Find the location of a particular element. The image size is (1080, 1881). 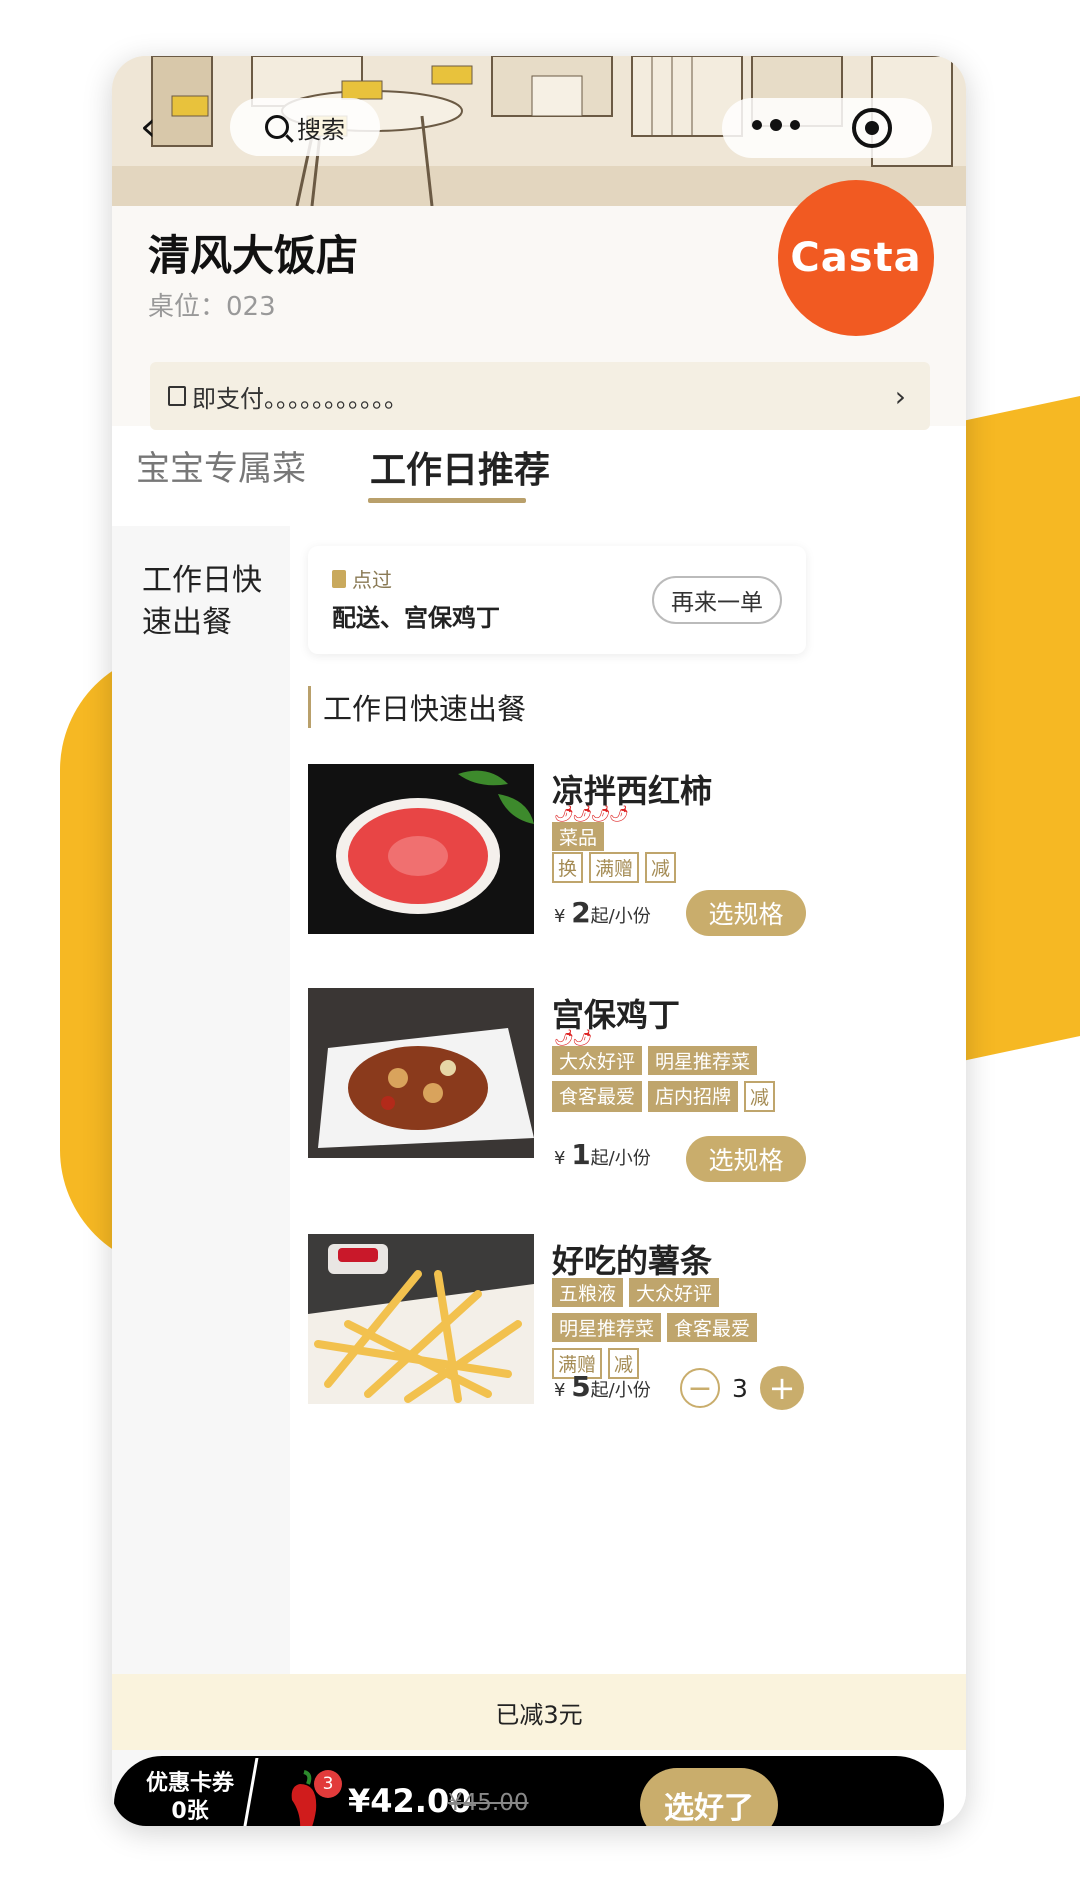

promo-tag: 换 is located at coordinates (568, 867).